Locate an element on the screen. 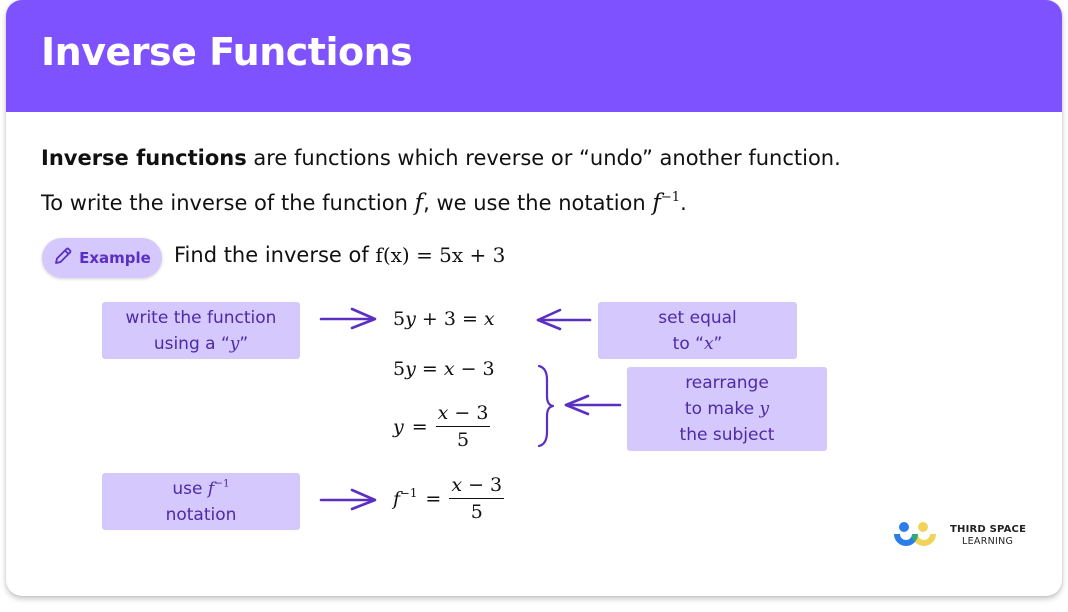  example-question: Find the inverse of f(x) = 5x + 3 is located at coordinates (339, 255).